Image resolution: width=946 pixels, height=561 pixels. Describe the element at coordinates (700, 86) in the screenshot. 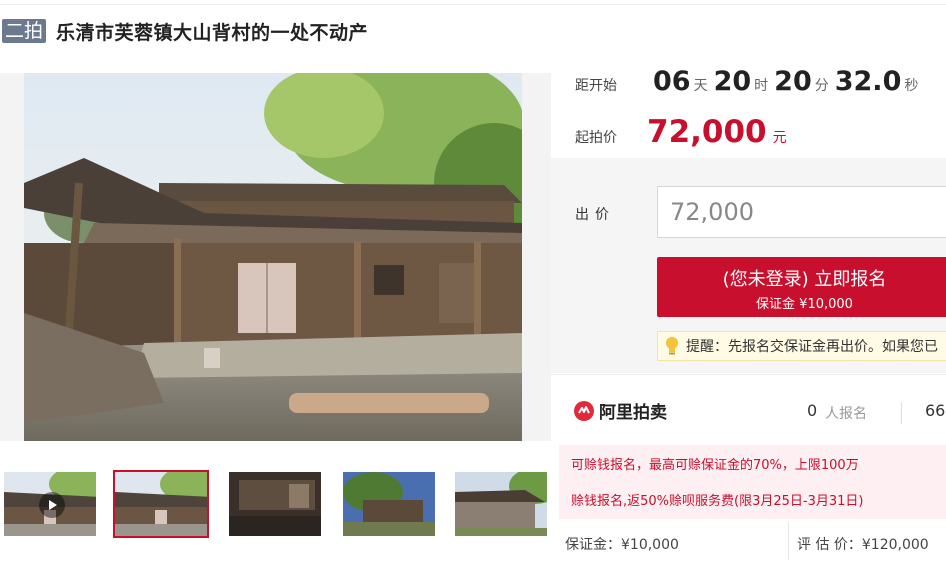

I see `days-unit: 天` at that location.